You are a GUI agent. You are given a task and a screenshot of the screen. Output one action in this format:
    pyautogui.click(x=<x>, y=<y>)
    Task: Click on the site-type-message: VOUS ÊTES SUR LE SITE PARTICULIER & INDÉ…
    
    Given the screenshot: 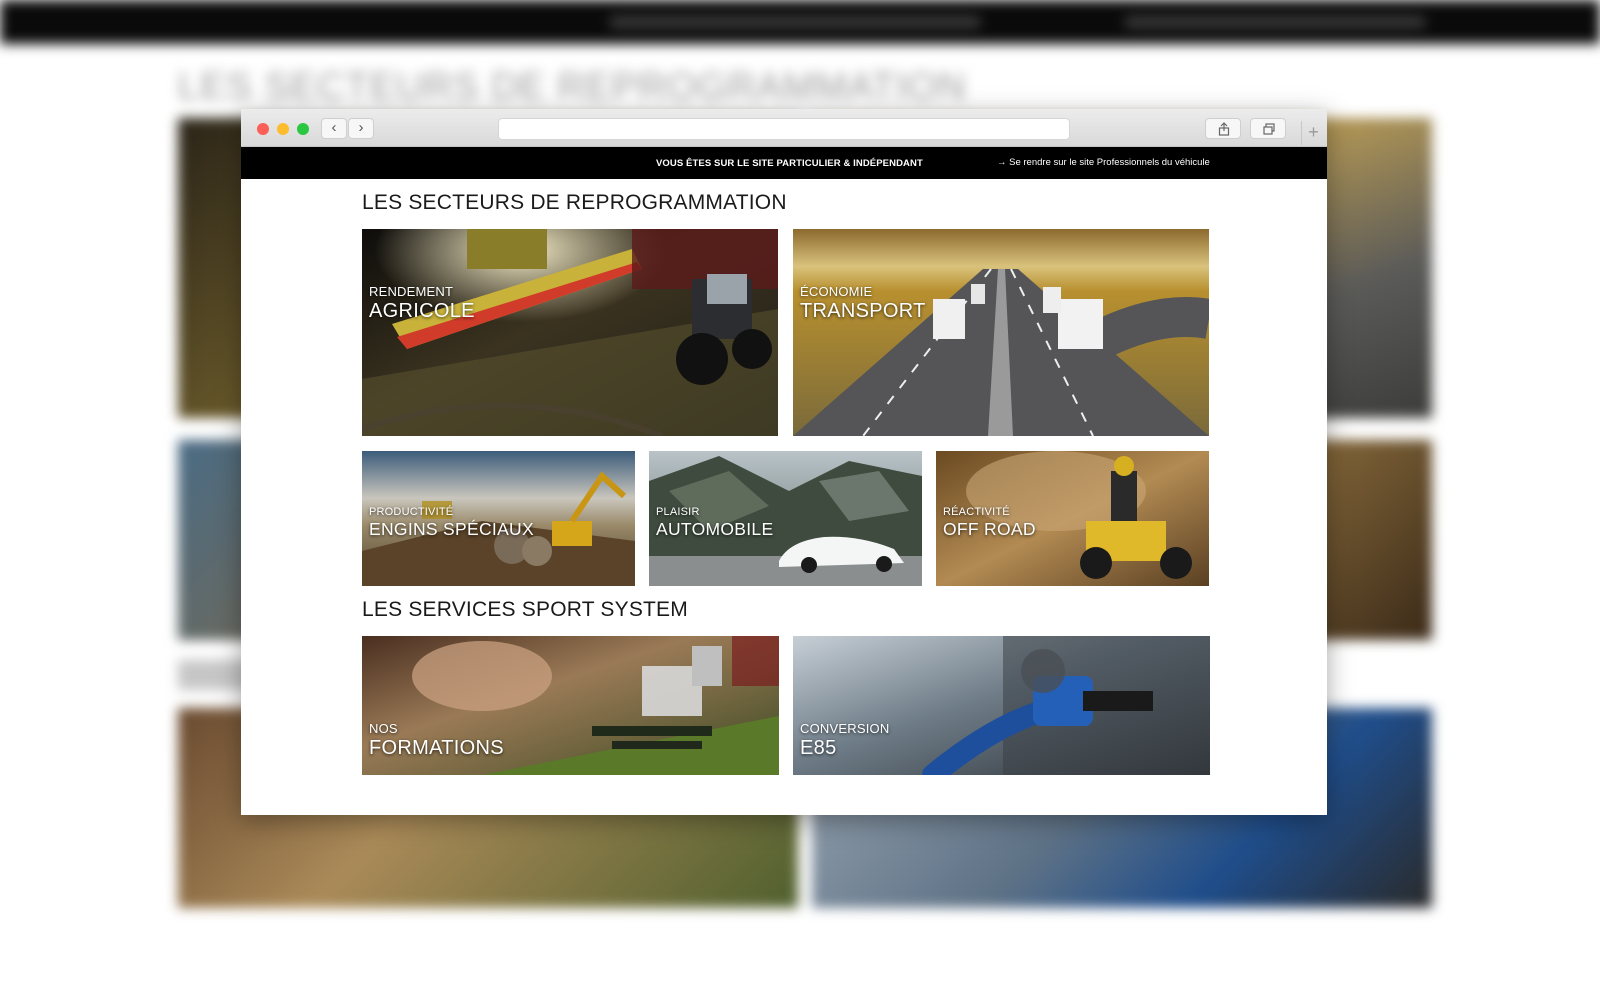 What is the action you would take?
    pyautogui.click(x=789, y=163)
    